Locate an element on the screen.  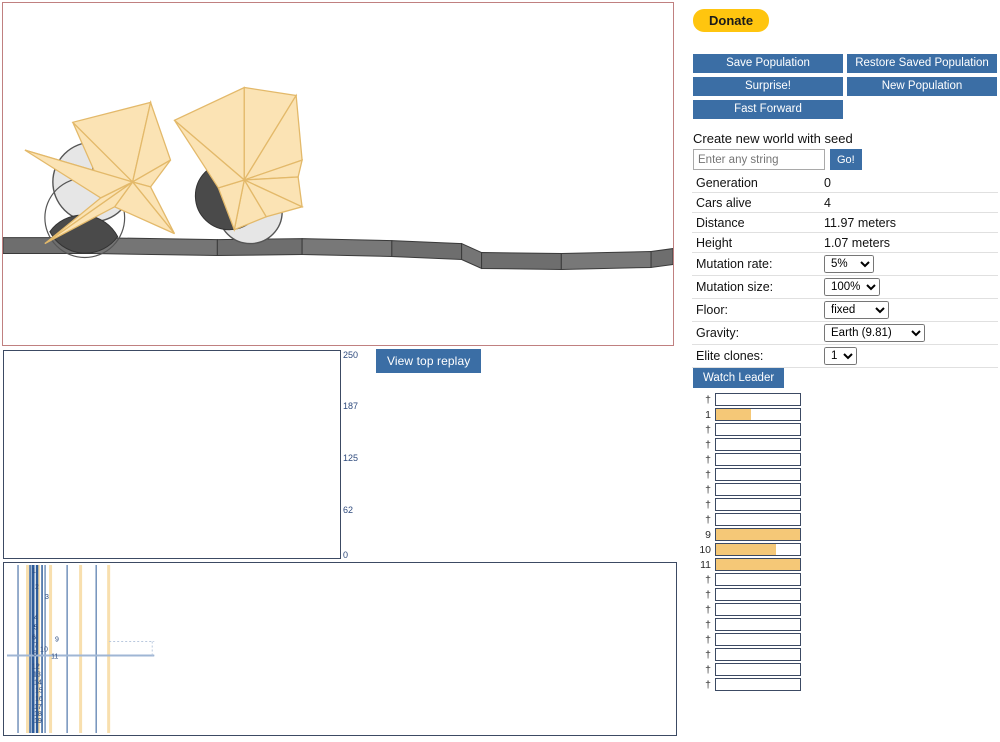
donate-button: Donate is located at coordinates (731, 20).